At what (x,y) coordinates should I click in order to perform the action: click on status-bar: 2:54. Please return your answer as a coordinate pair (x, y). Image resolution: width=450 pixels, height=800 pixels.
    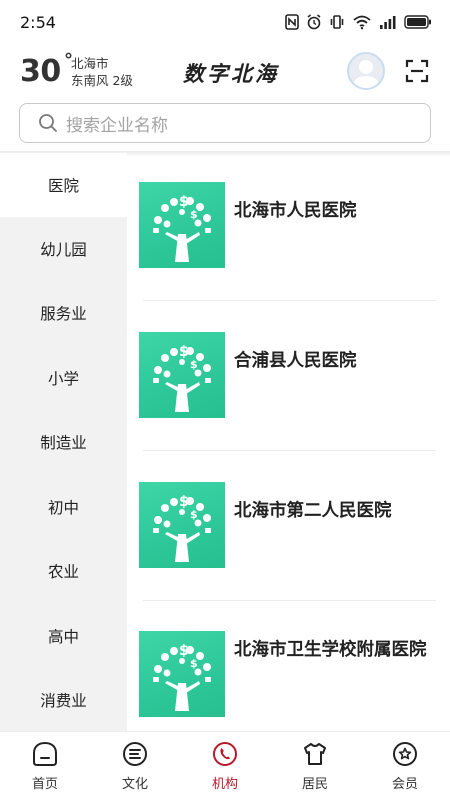
    Looking at the image, I should click on (225, 22).